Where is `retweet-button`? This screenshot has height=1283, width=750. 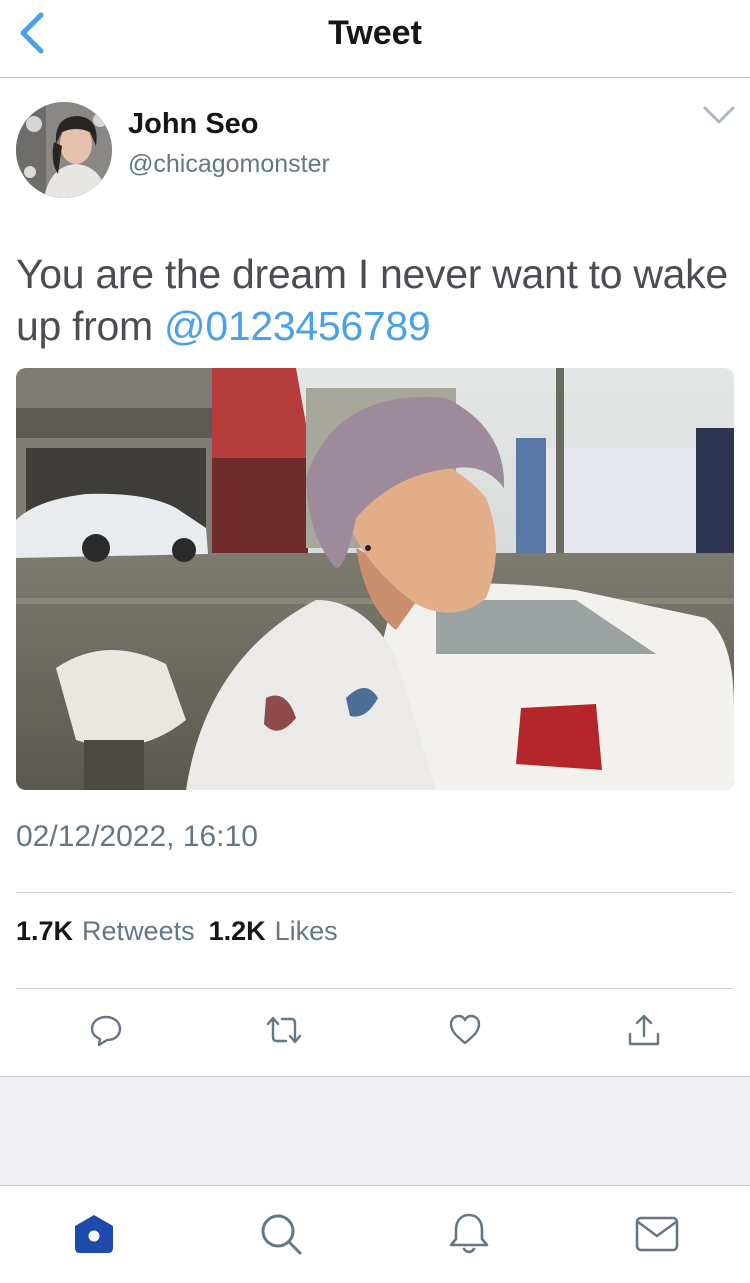
retweet-button is located at coordinates (284, 1032).